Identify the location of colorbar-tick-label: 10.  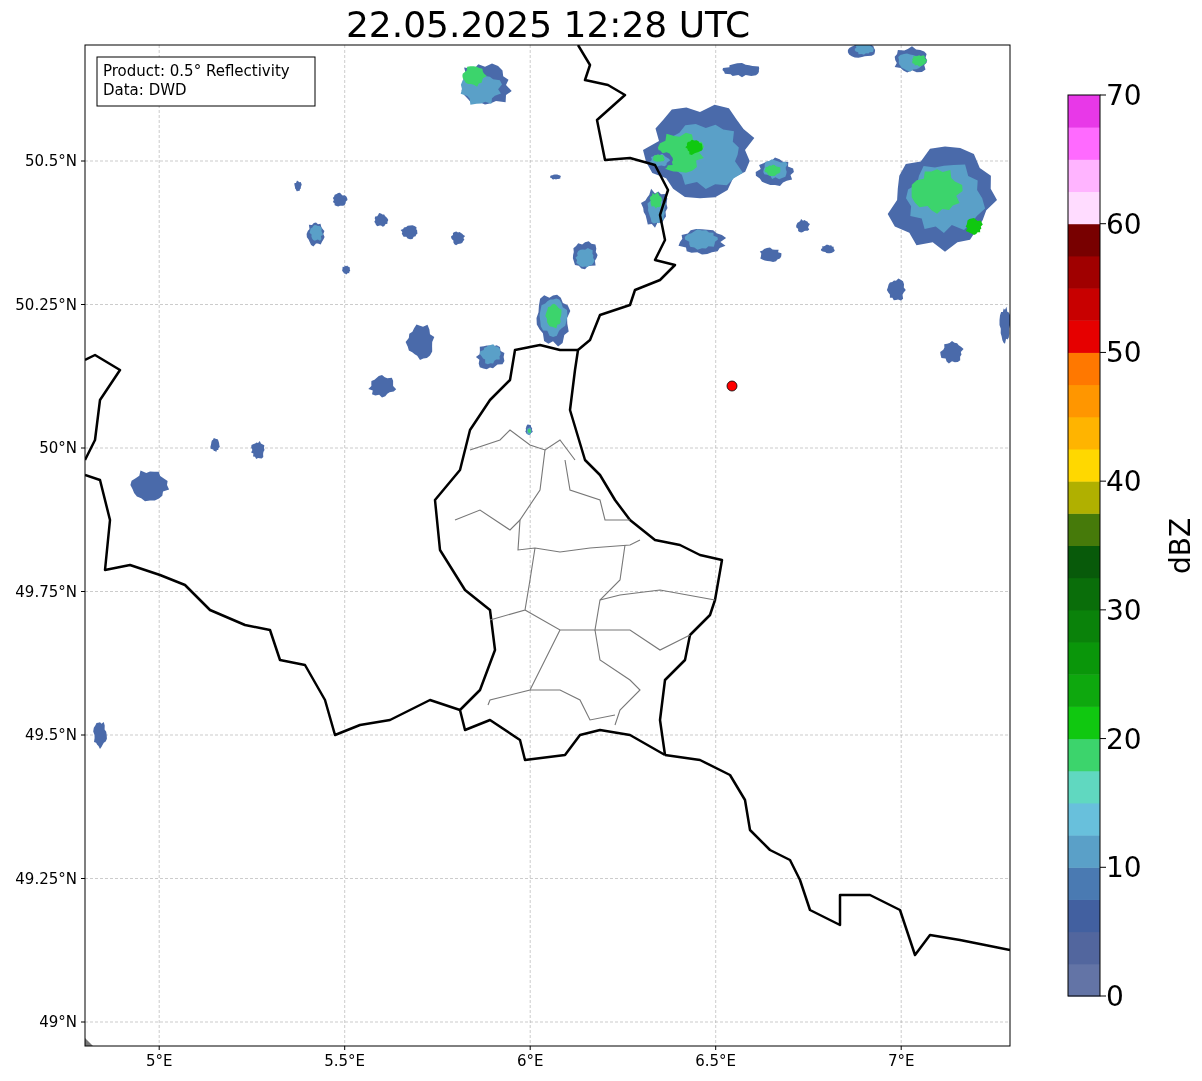
(1124, 868).